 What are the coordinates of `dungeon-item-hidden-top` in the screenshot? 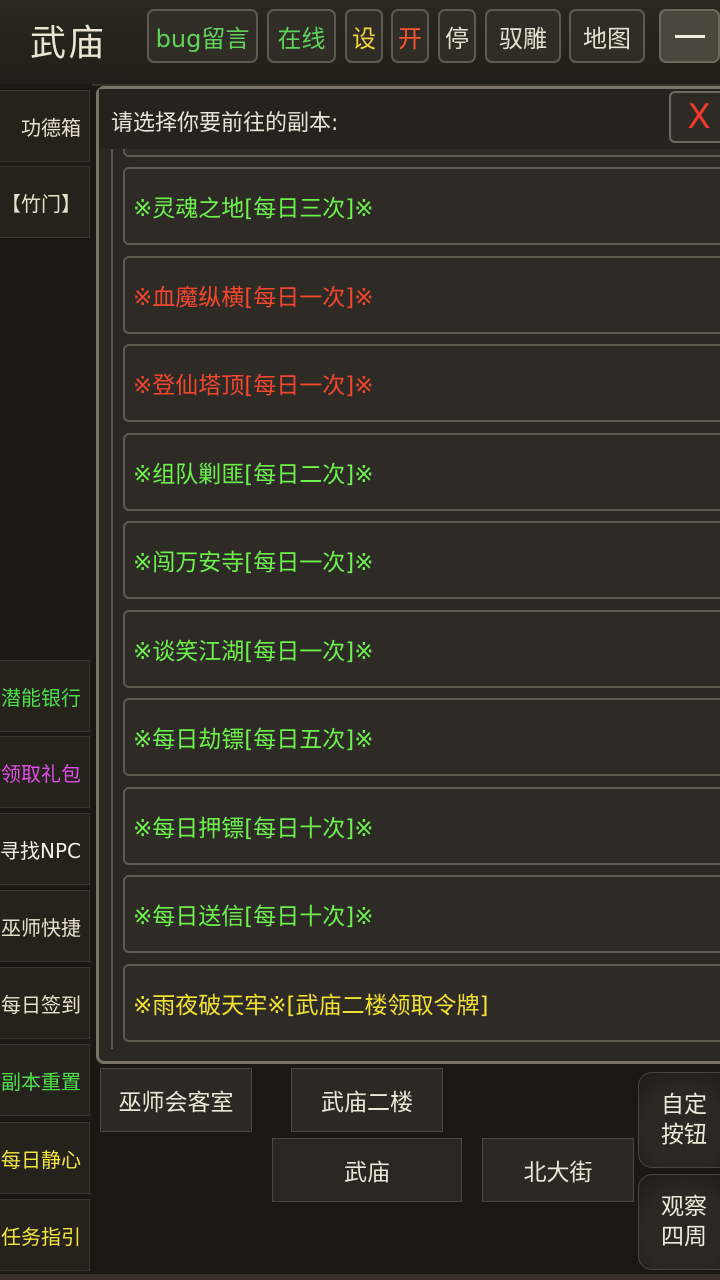 It's located at (421, 153).